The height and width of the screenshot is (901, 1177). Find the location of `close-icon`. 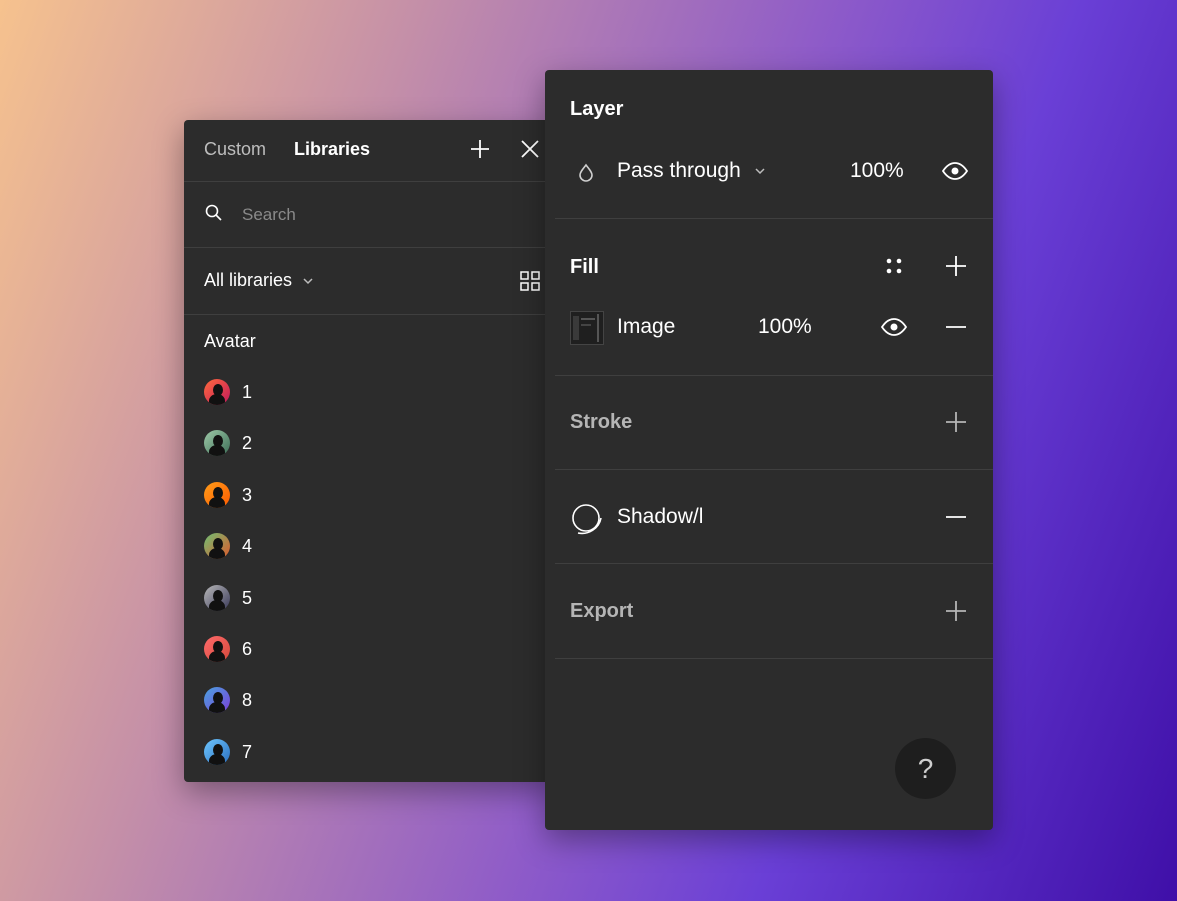

close-icon is located at coordinates (530, 149).